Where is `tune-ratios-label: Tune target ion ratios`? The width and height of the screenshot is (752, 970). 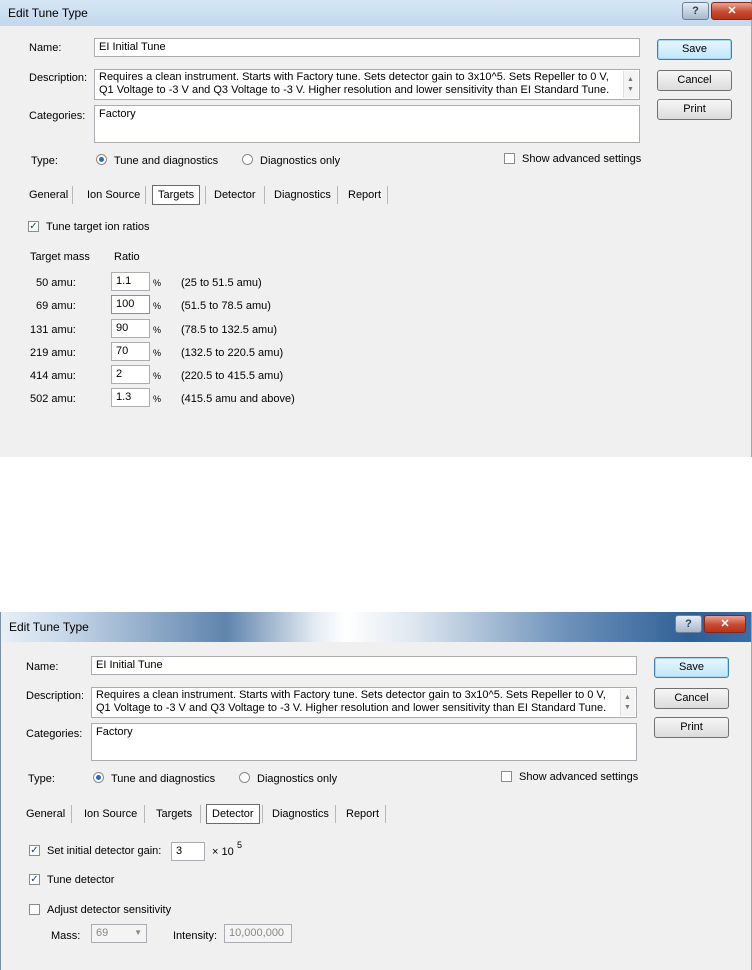
tune-ratios-label: Tune target ion ratios is located at coordinates (98, 227).